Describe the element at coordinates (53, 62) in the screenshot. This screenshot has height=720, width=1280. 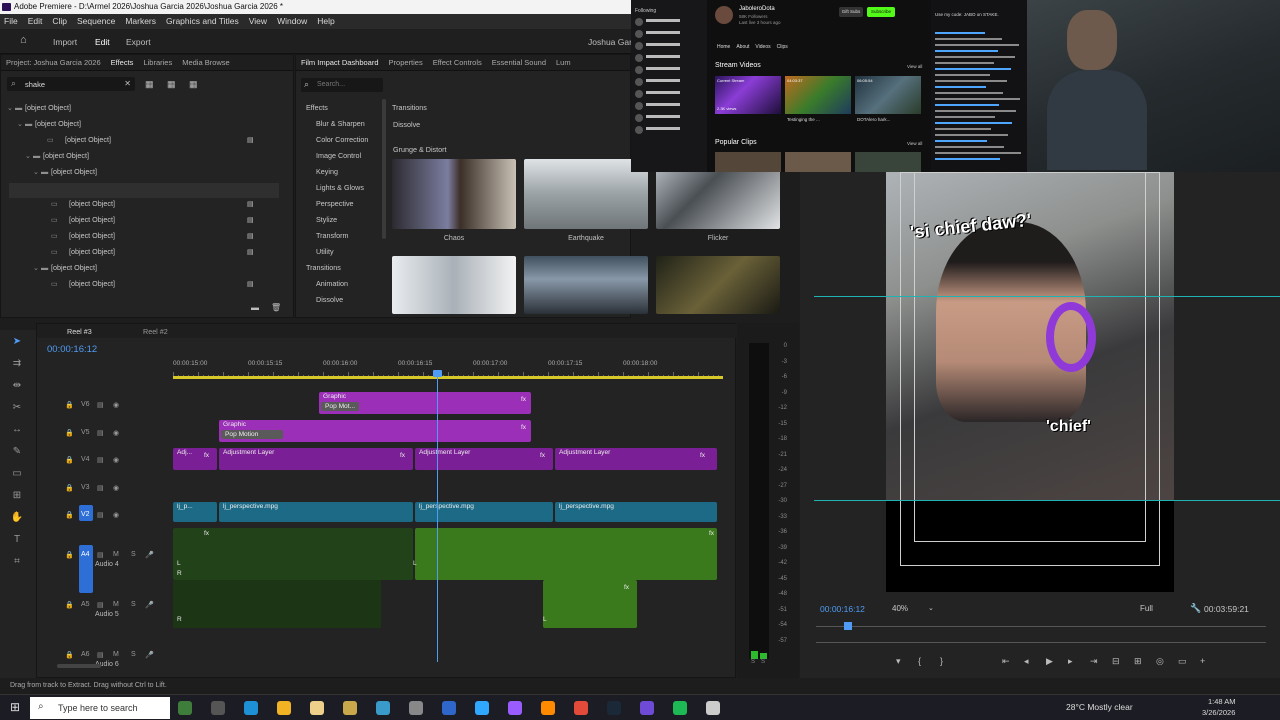
I see `project-tab-0: Project: Joshua Garcia 2026` at that location.